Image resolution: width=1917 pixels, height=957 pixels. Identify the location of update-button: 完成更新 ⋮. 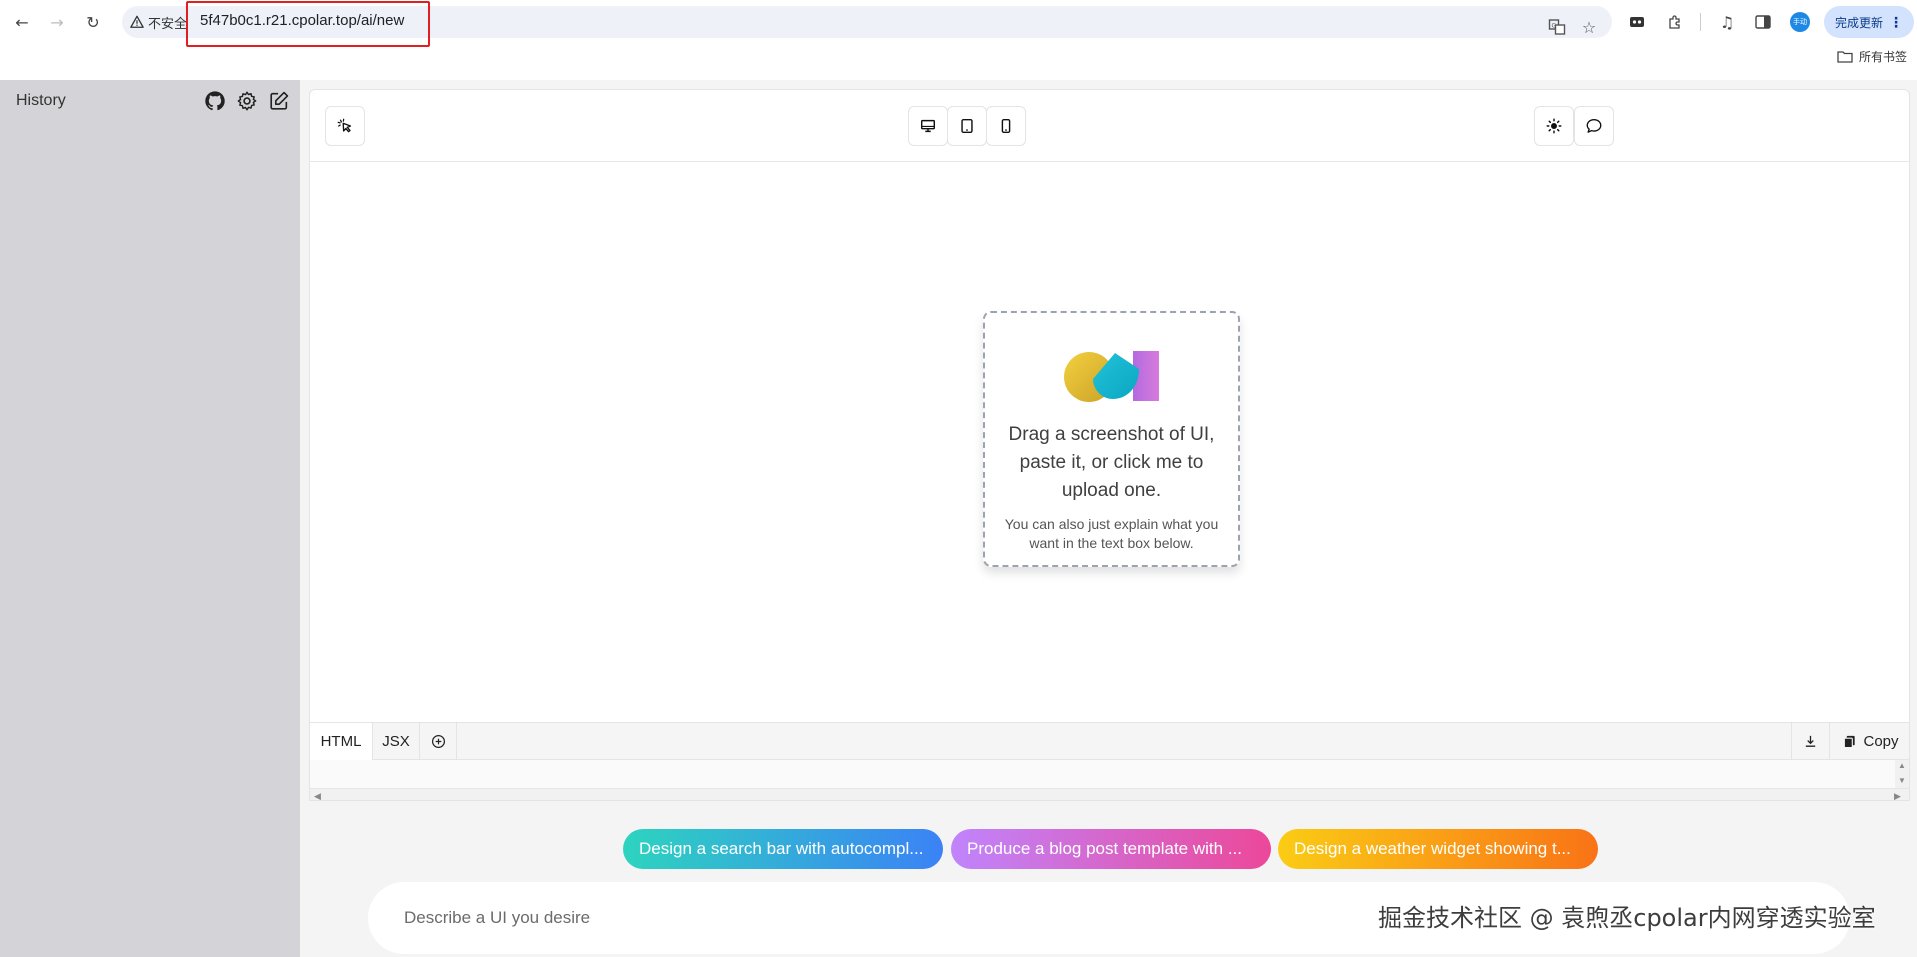
(1869, 22).